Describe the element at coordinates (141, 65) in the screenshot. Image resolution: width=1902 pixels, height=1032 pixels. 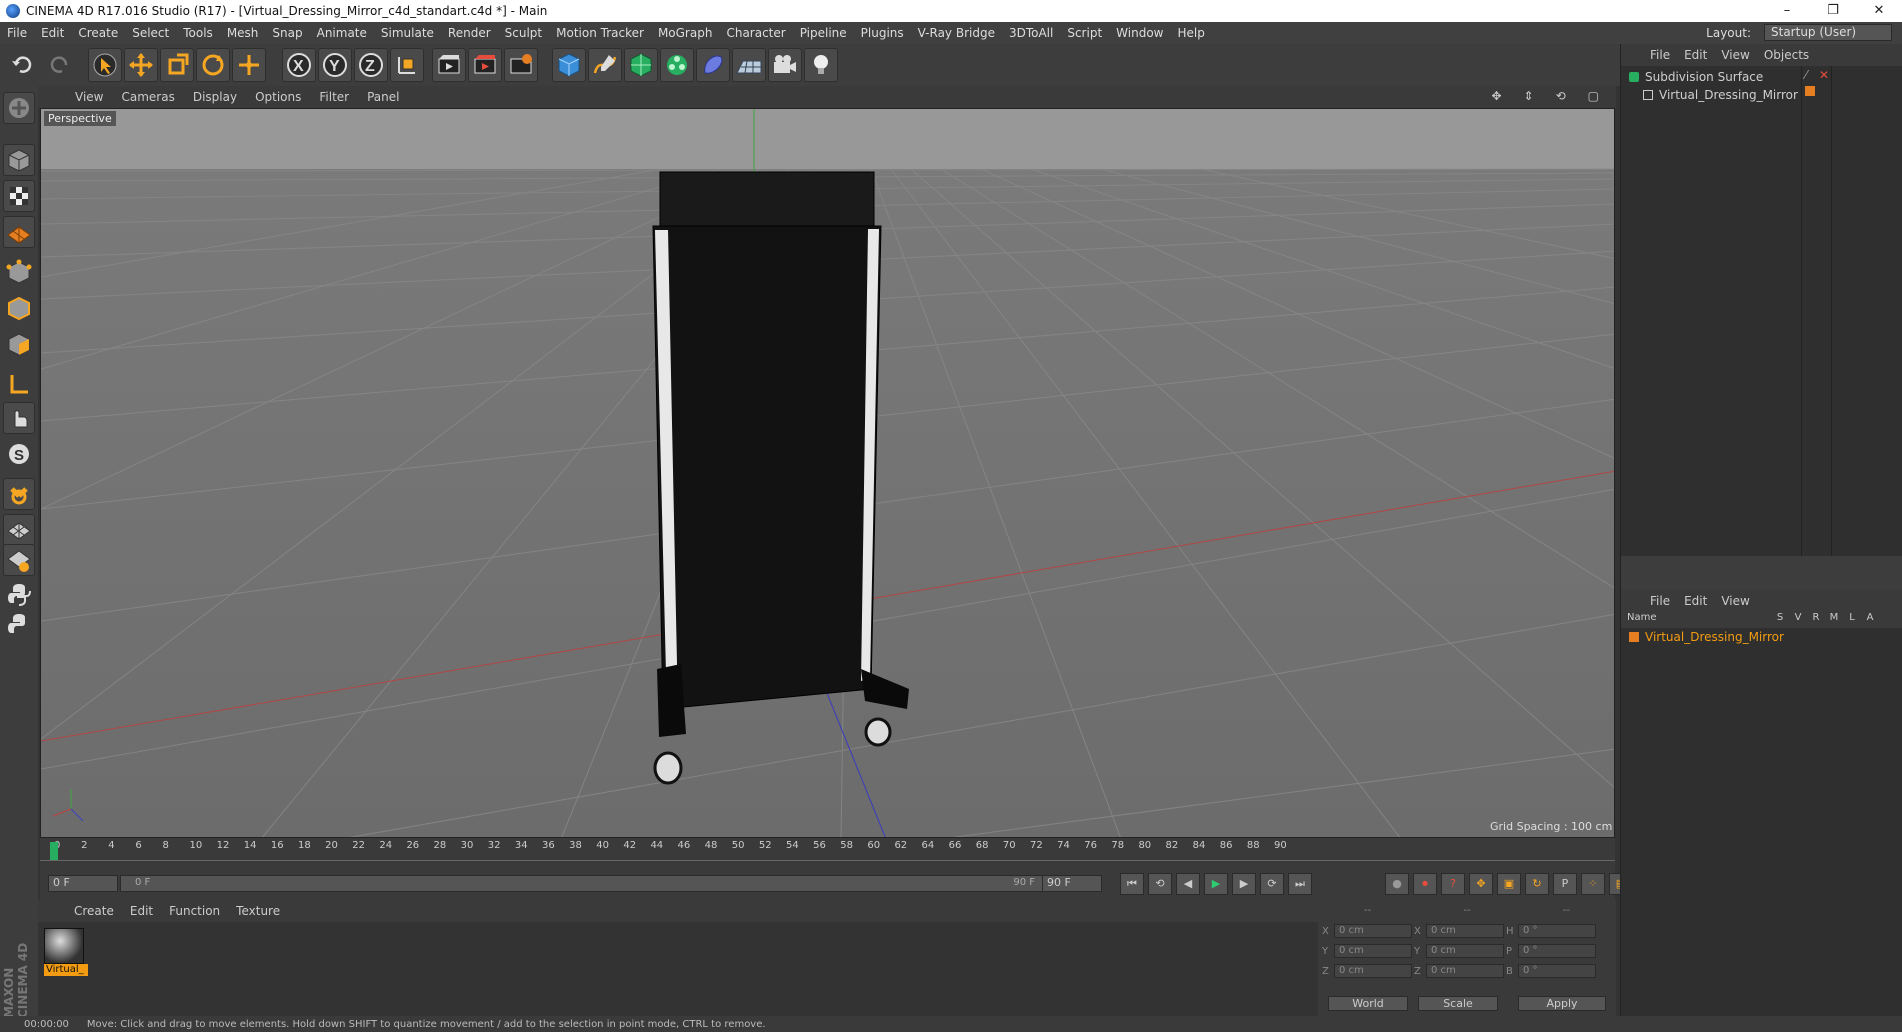
I see `move-tool-icon` at that location.